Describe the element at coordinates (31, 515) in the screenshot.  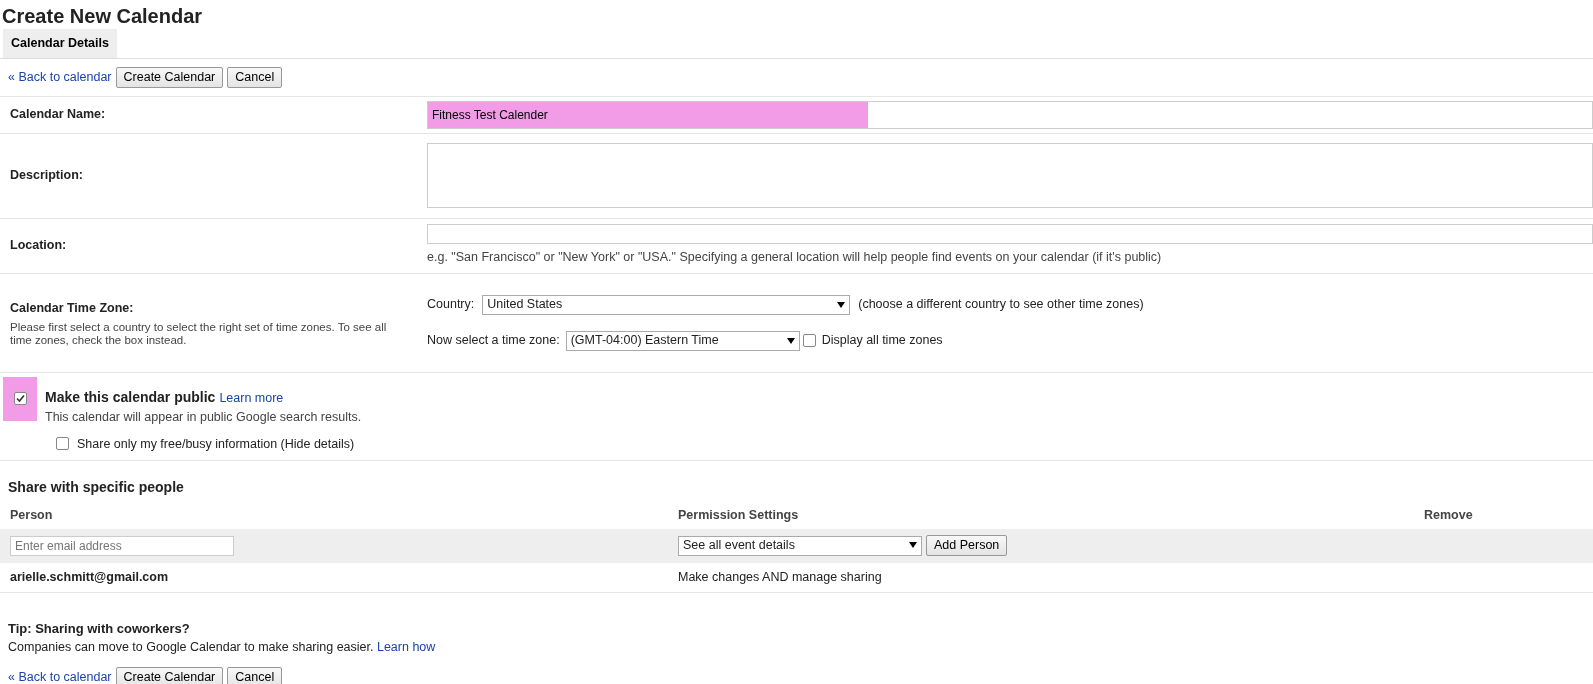
I see `column-header: Person` at that location.